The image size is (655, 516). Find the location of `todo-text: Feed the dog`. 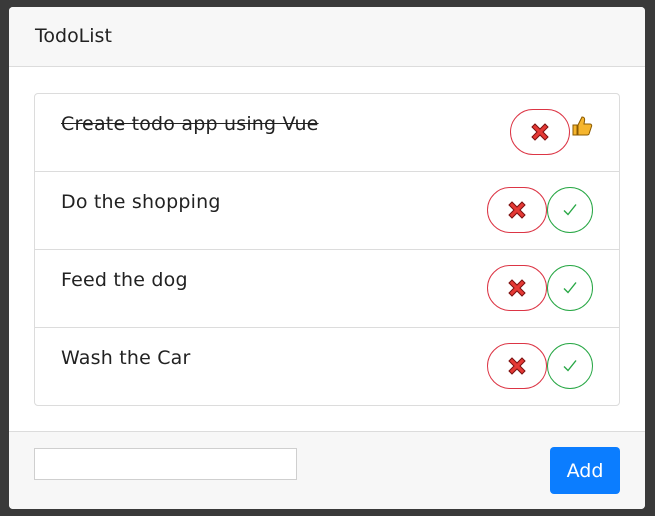

todo-text: Feed the dog is located at coordinates (124, 280).